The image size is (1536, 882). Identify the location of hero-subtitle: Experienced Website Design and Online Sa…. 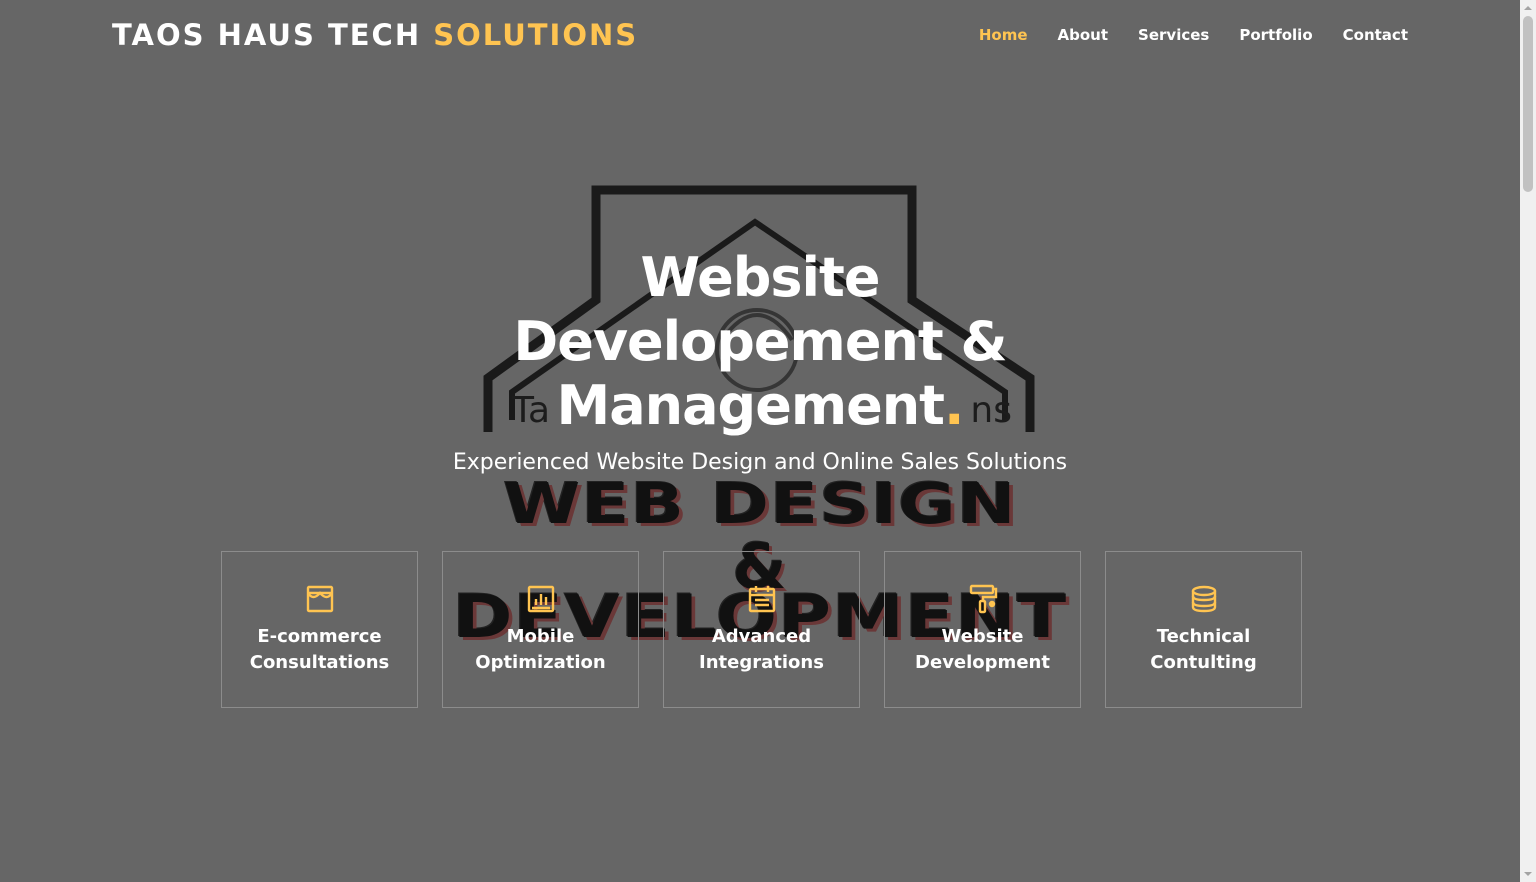
(760, 462).